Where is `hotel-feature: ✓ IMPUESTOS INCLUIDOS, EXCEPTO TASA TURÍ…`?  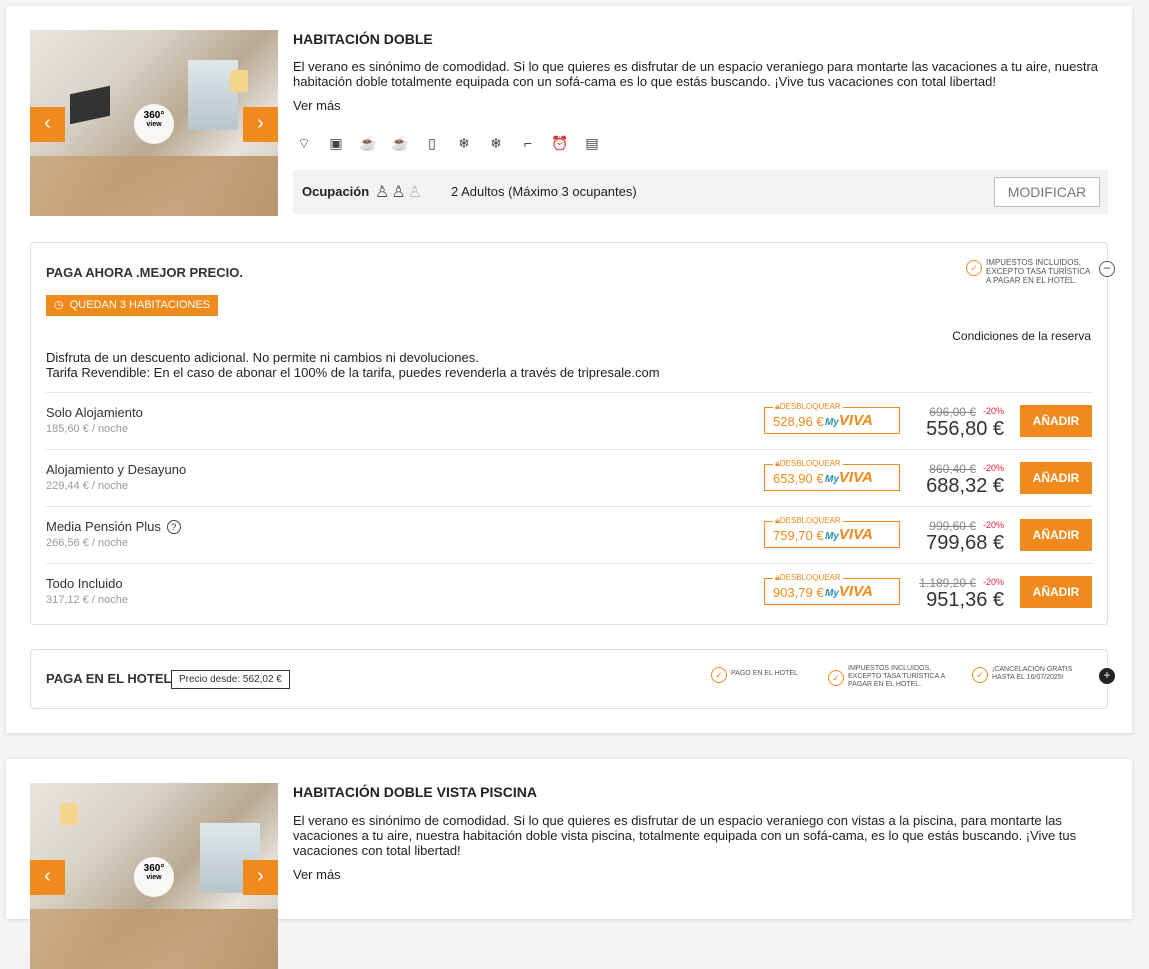 hotel-feature: ✓ IMPUESTOS INCLUIDOS, EXCEPTO TASA TURÍ… is located at coordinates (890, 677).